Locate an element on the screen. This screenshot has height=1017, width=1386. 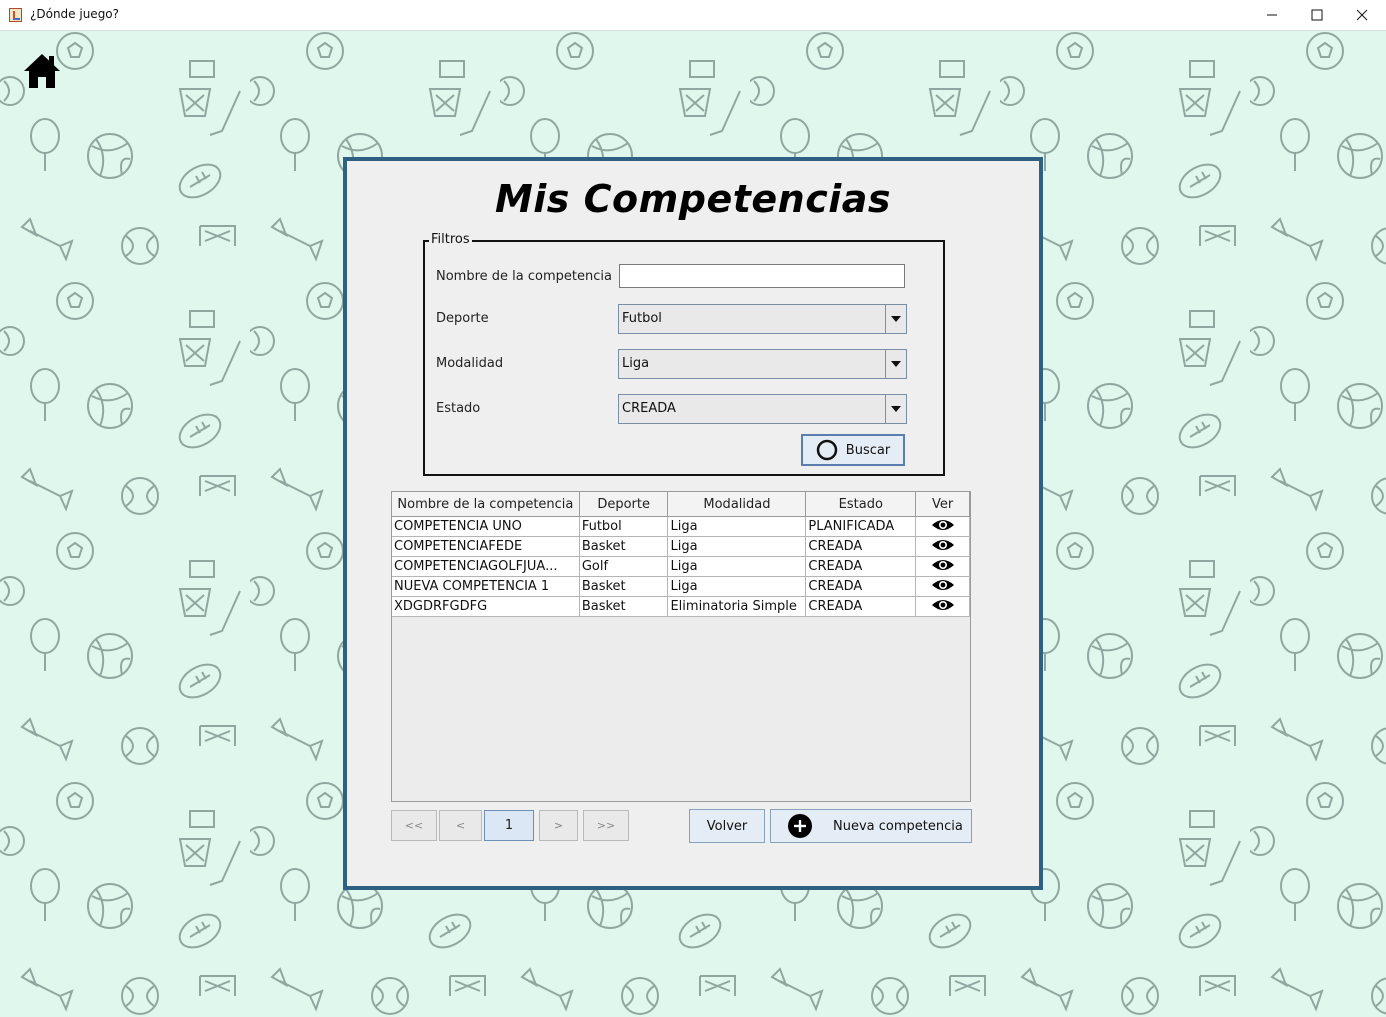
first-page-button: << is located at coordinates (414, 825).